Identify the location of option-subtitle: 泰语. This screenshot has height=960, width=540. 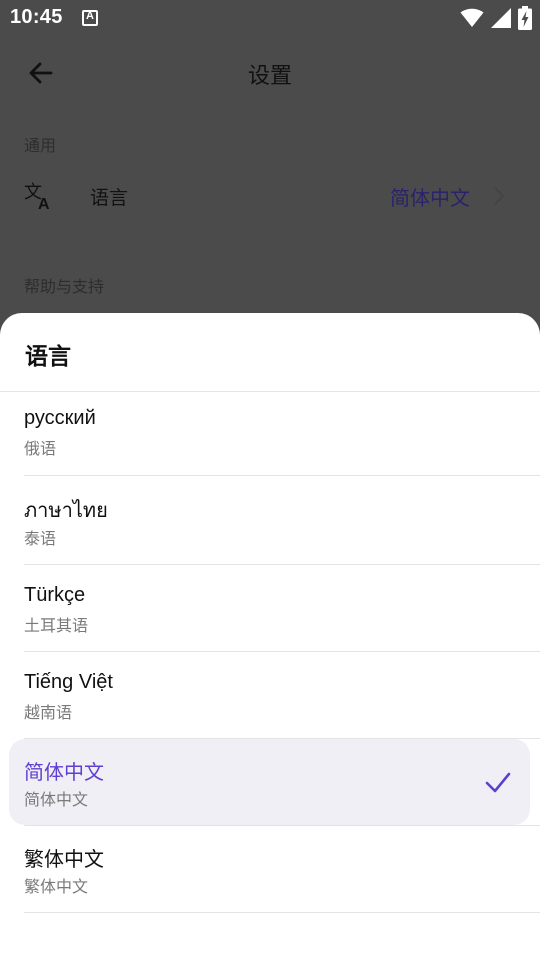
(40, 538).